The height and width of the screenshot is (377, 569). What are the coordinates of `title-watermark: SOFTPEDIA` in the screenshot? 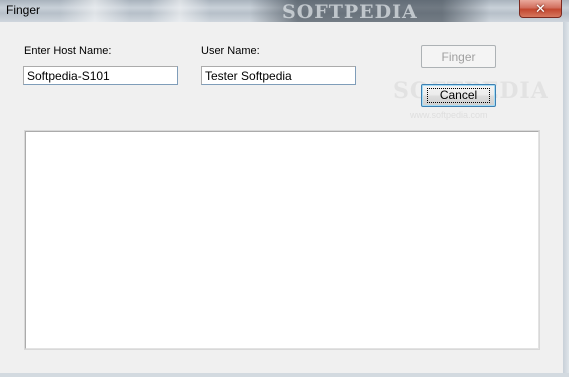 It's located at (350, 11).